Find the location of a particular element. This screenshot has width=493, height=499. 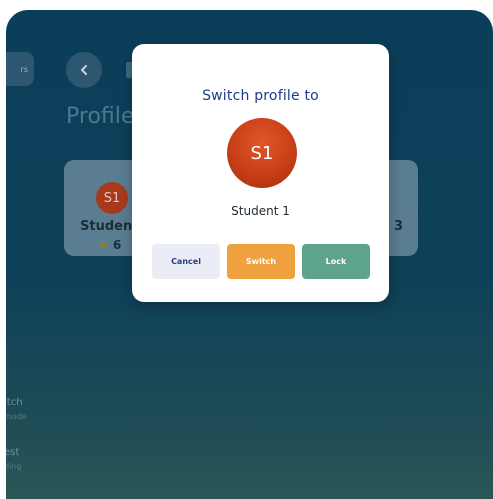

side-nav-label: rs is located at coordinates (24, 69).